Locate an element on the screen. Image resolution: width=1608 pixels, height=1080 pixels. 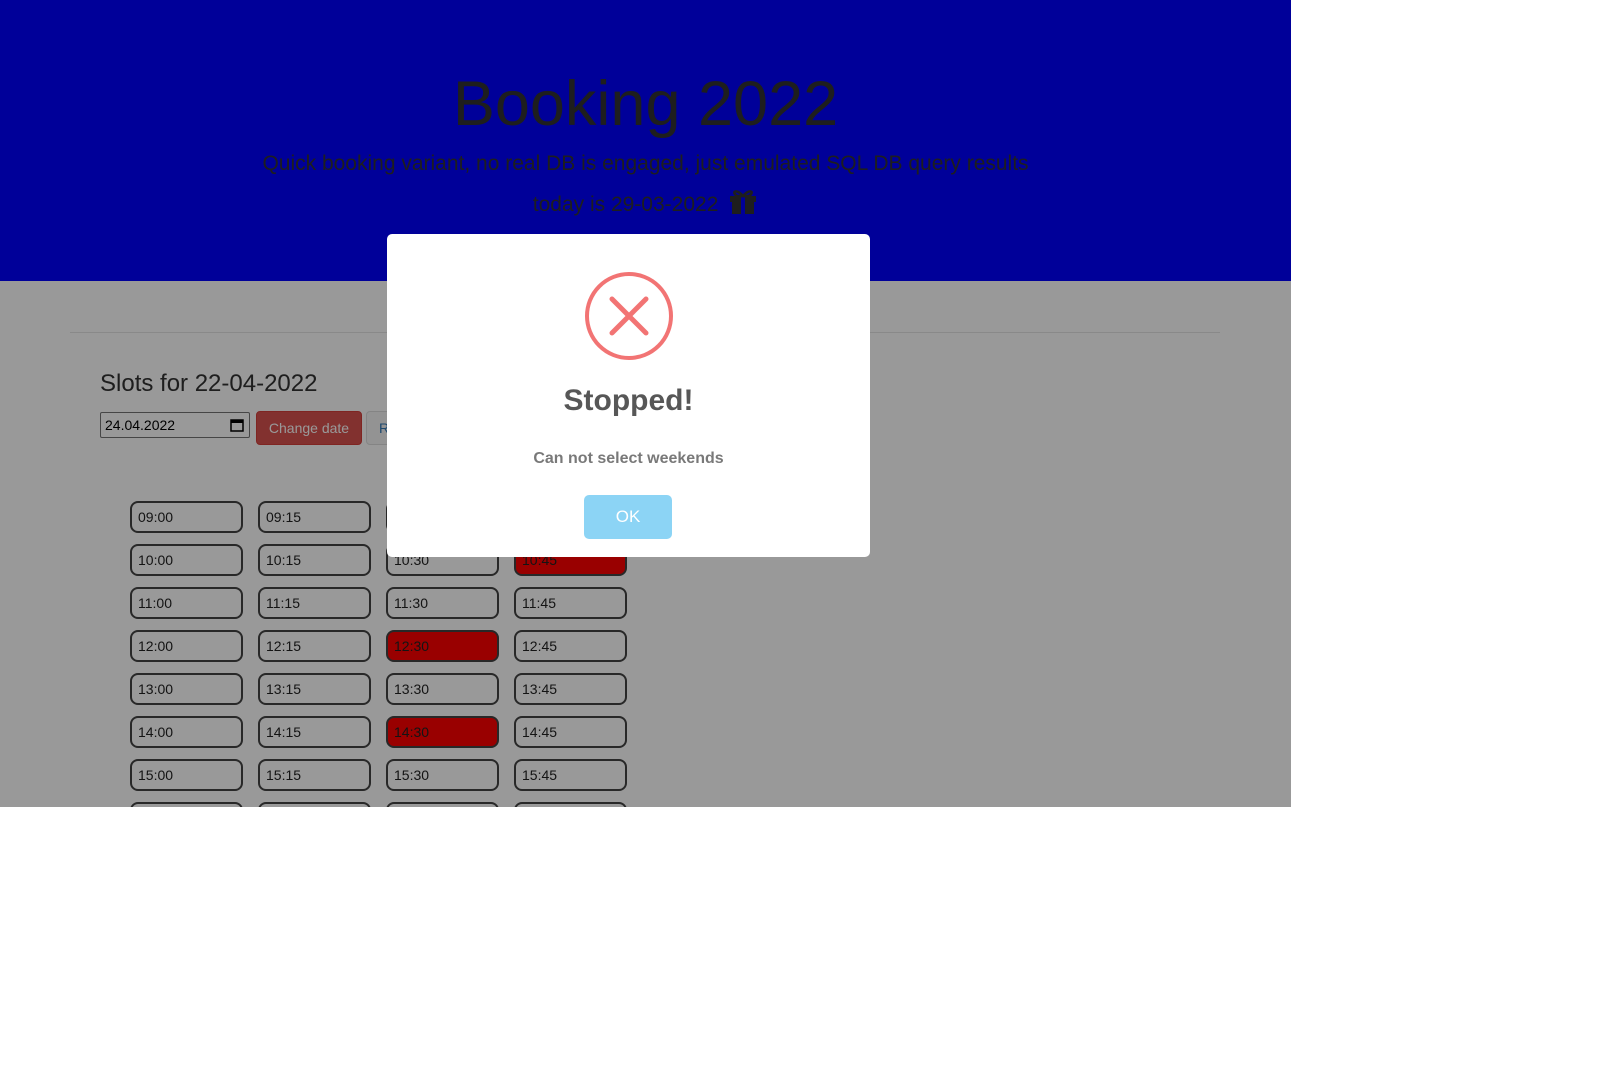
modal-title: Stopped! is located at coordinates (628, 400).